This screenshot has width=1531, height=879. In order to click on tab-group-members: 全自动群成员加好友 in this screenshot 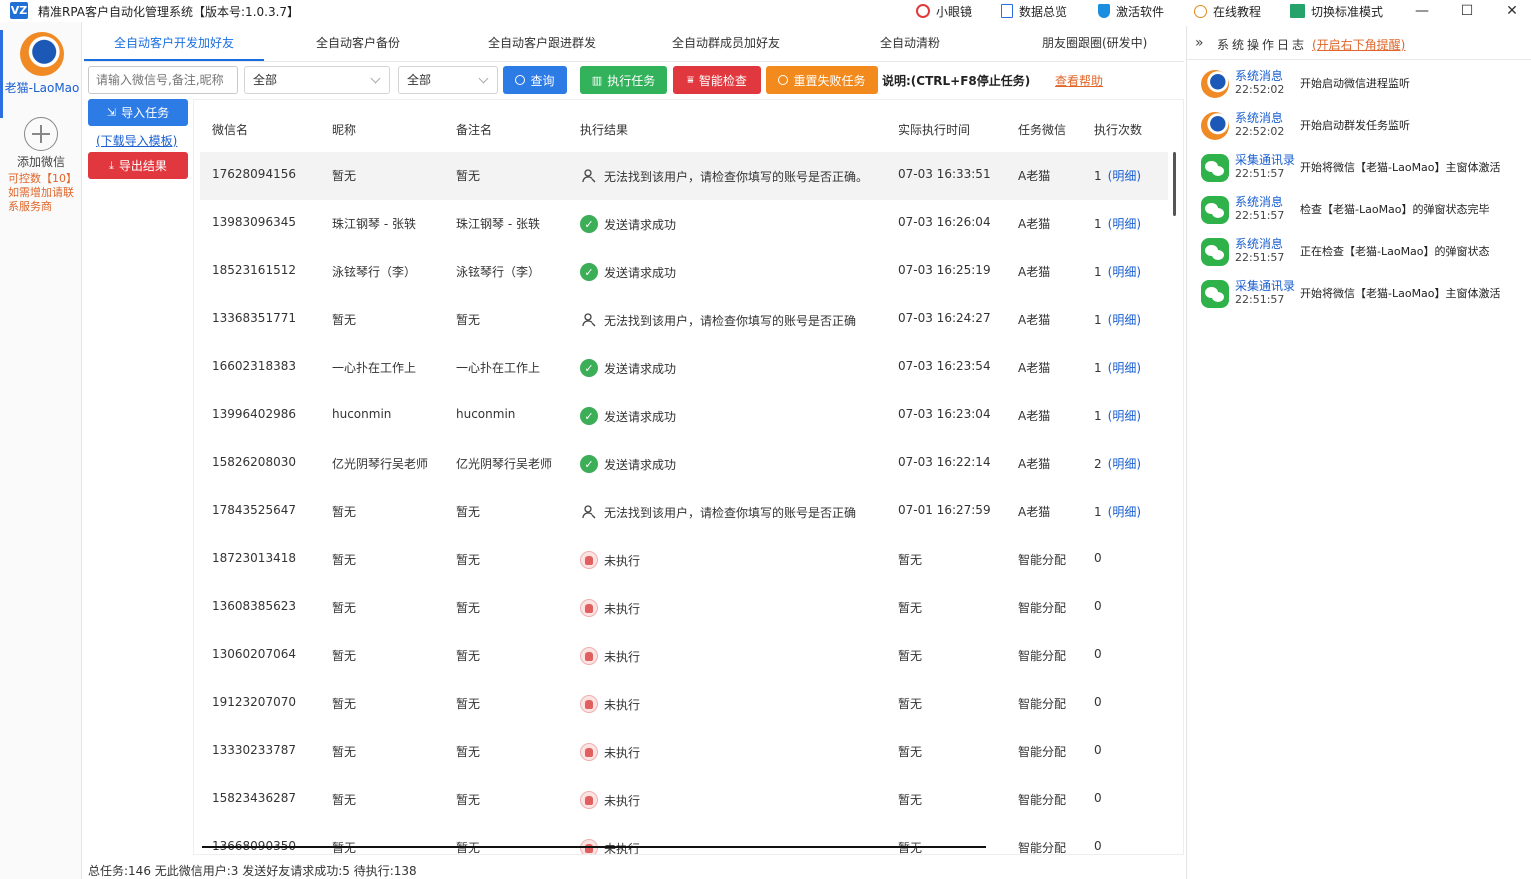, I will do `click(726, 42)`.